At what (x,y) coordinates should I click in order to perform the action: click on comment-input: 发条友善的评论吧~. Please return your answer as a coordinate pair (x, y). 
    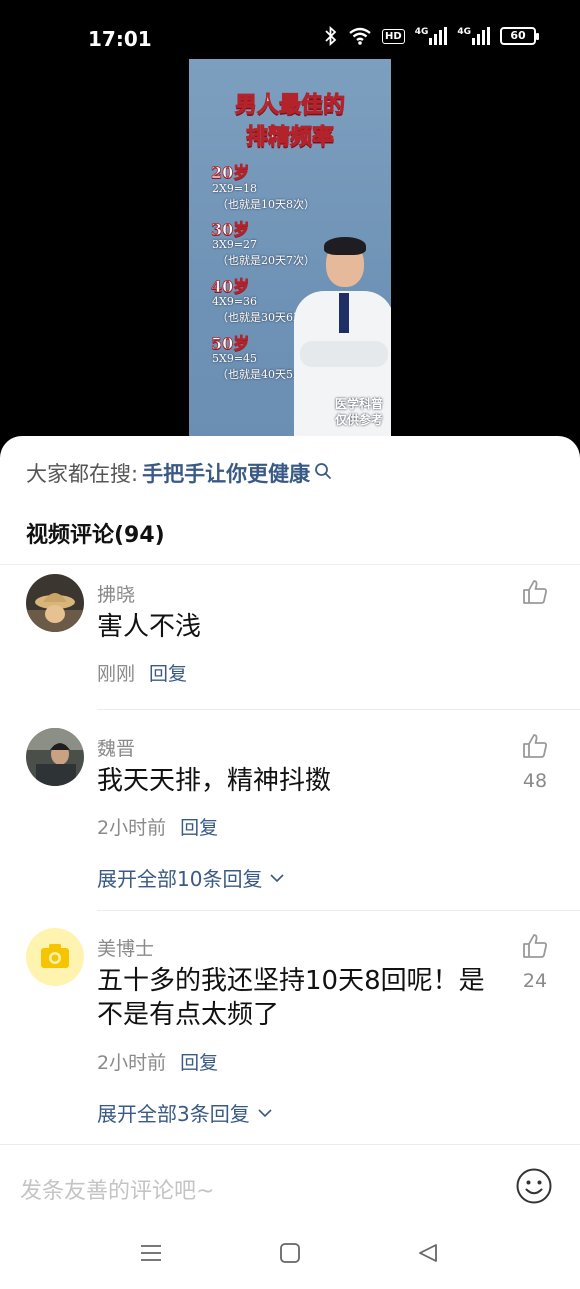
    Looking at the image, I should click on (117, 1189).